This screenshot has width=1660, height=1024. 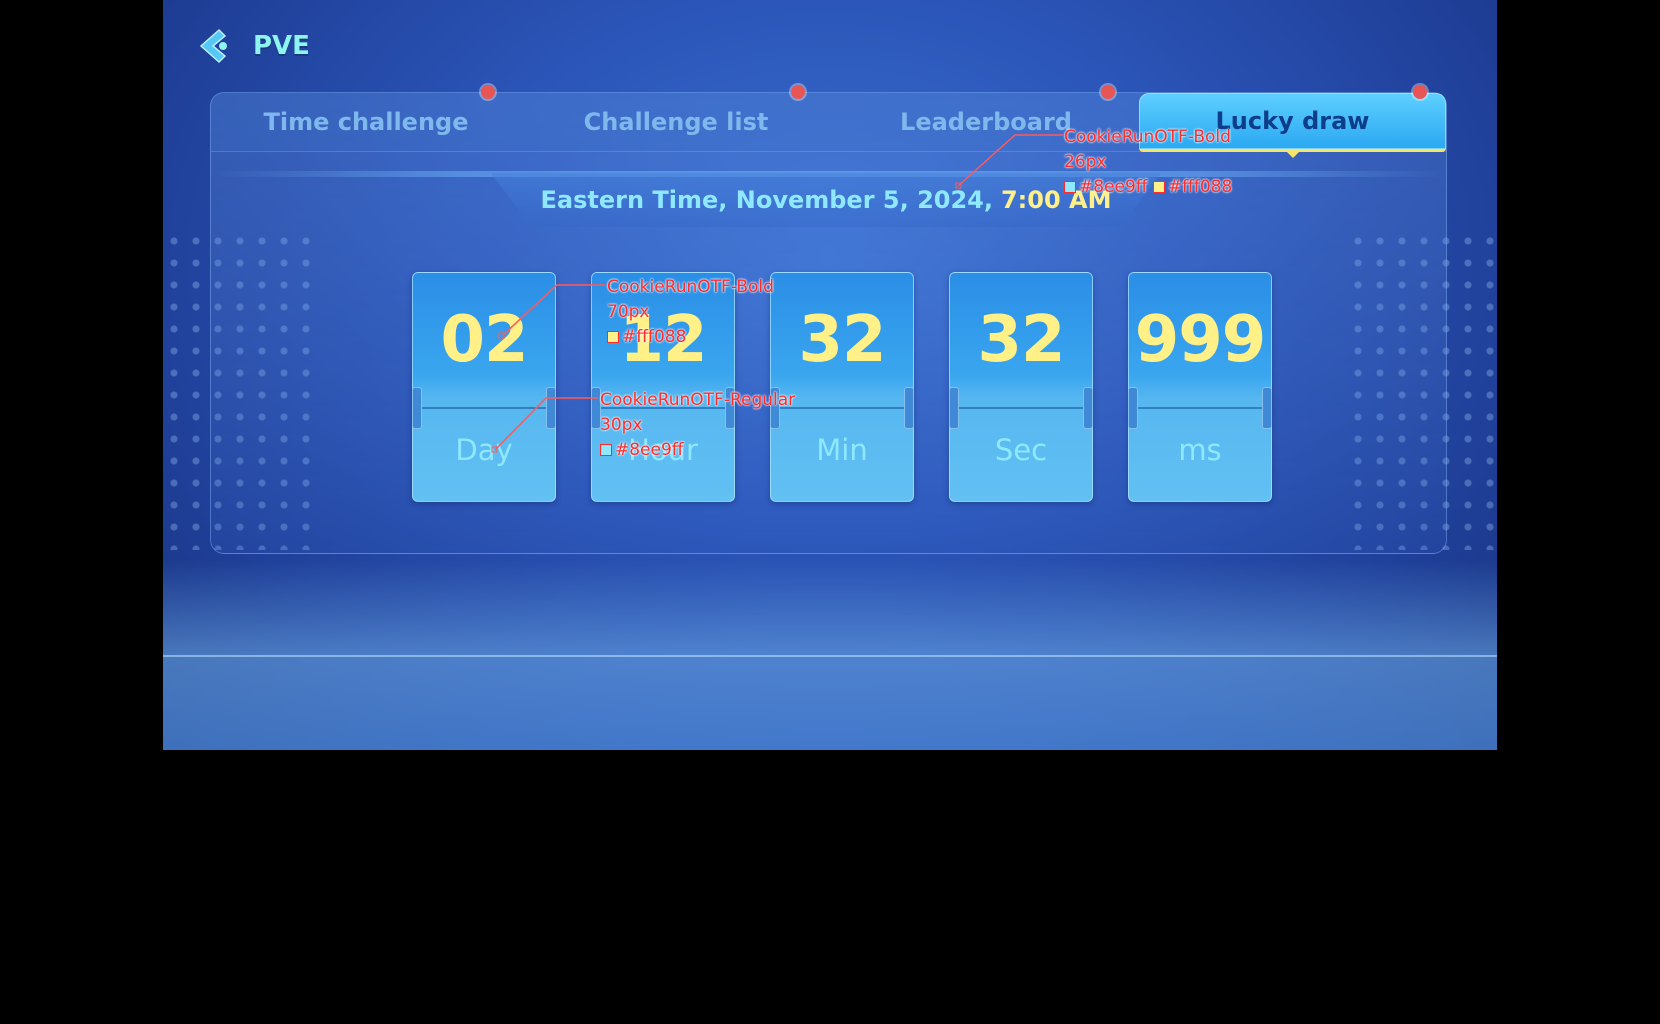 I want to click on countdown-timer: 02 Day 12 Hour 32 Min 32 Sec 999 ms, so click(x=842, y=387).